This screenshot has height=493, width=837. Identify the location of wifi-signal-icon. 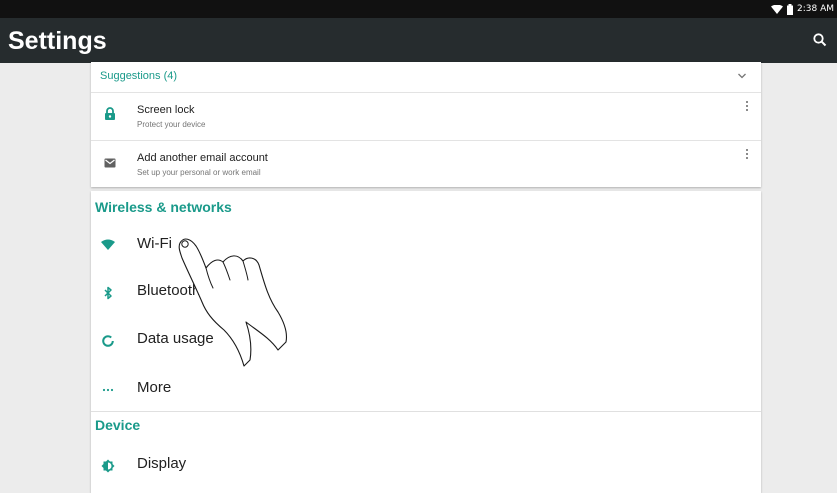
(777, 9).